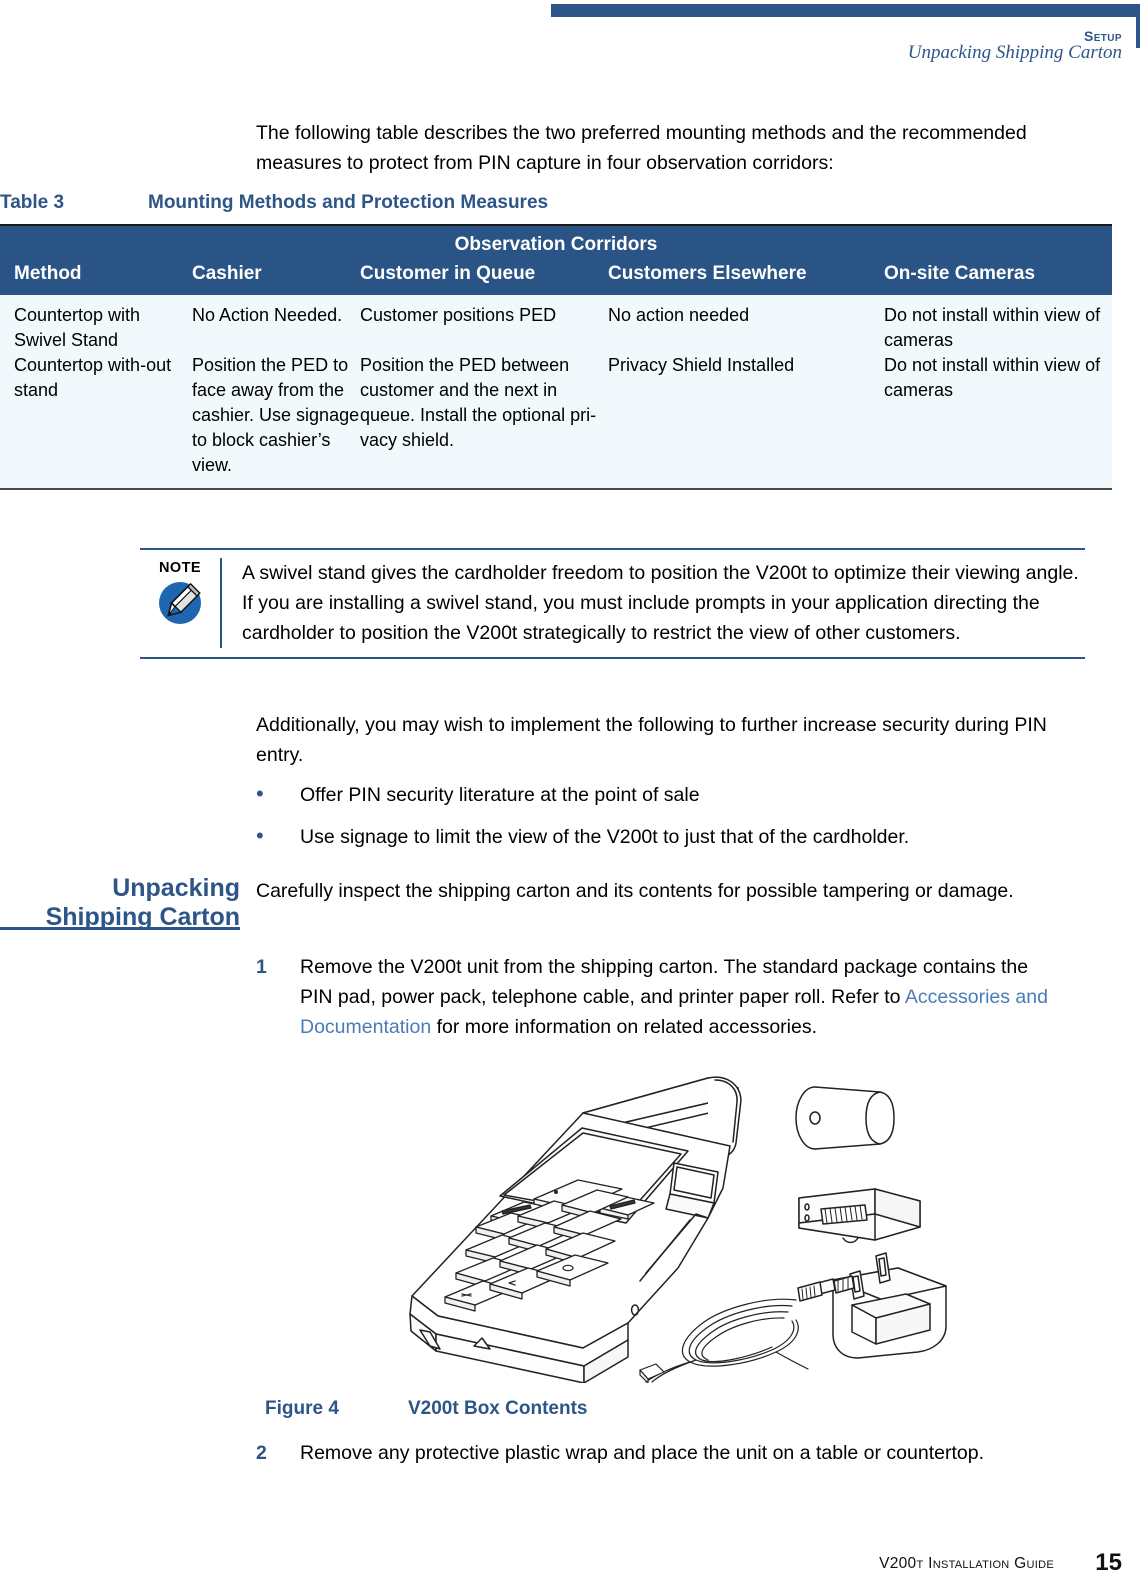  Describe the element at coordinates (176, 888) in the screenshot. I see `section-heading-line1: Unpacking` at that location.